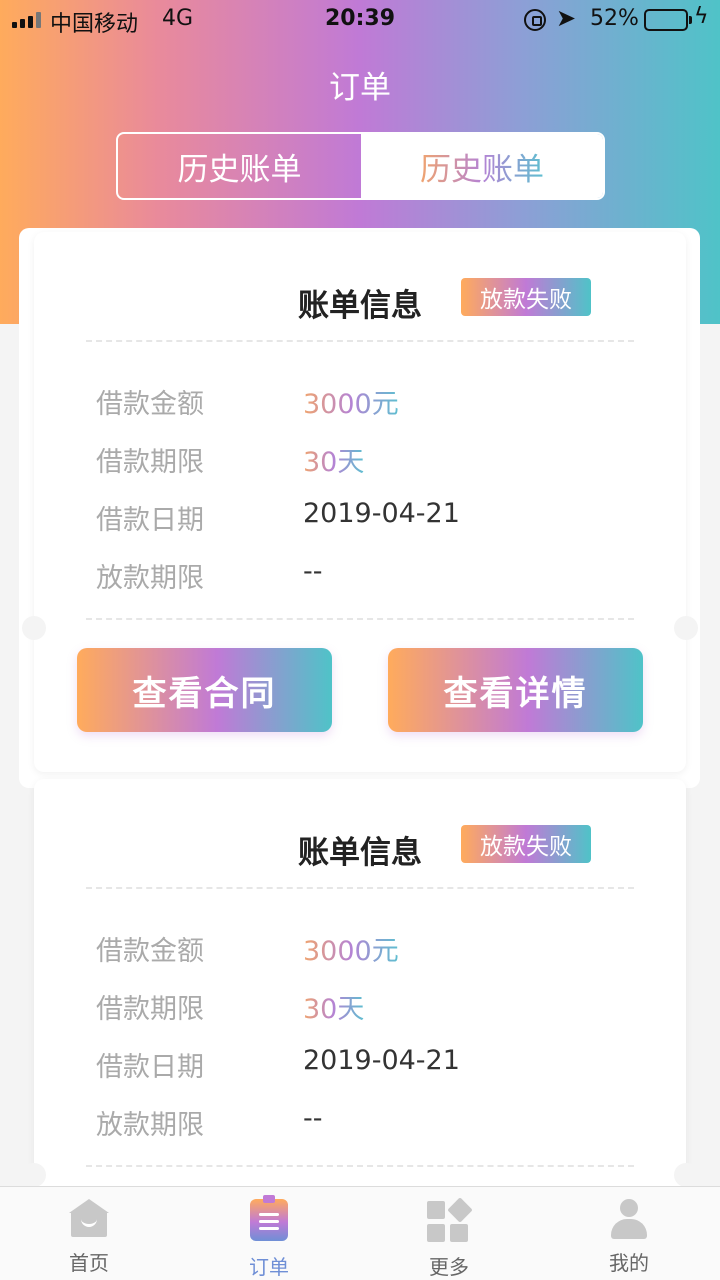  I want to click on tab-history-inactive-label: 历史账单, so click(482, 166).